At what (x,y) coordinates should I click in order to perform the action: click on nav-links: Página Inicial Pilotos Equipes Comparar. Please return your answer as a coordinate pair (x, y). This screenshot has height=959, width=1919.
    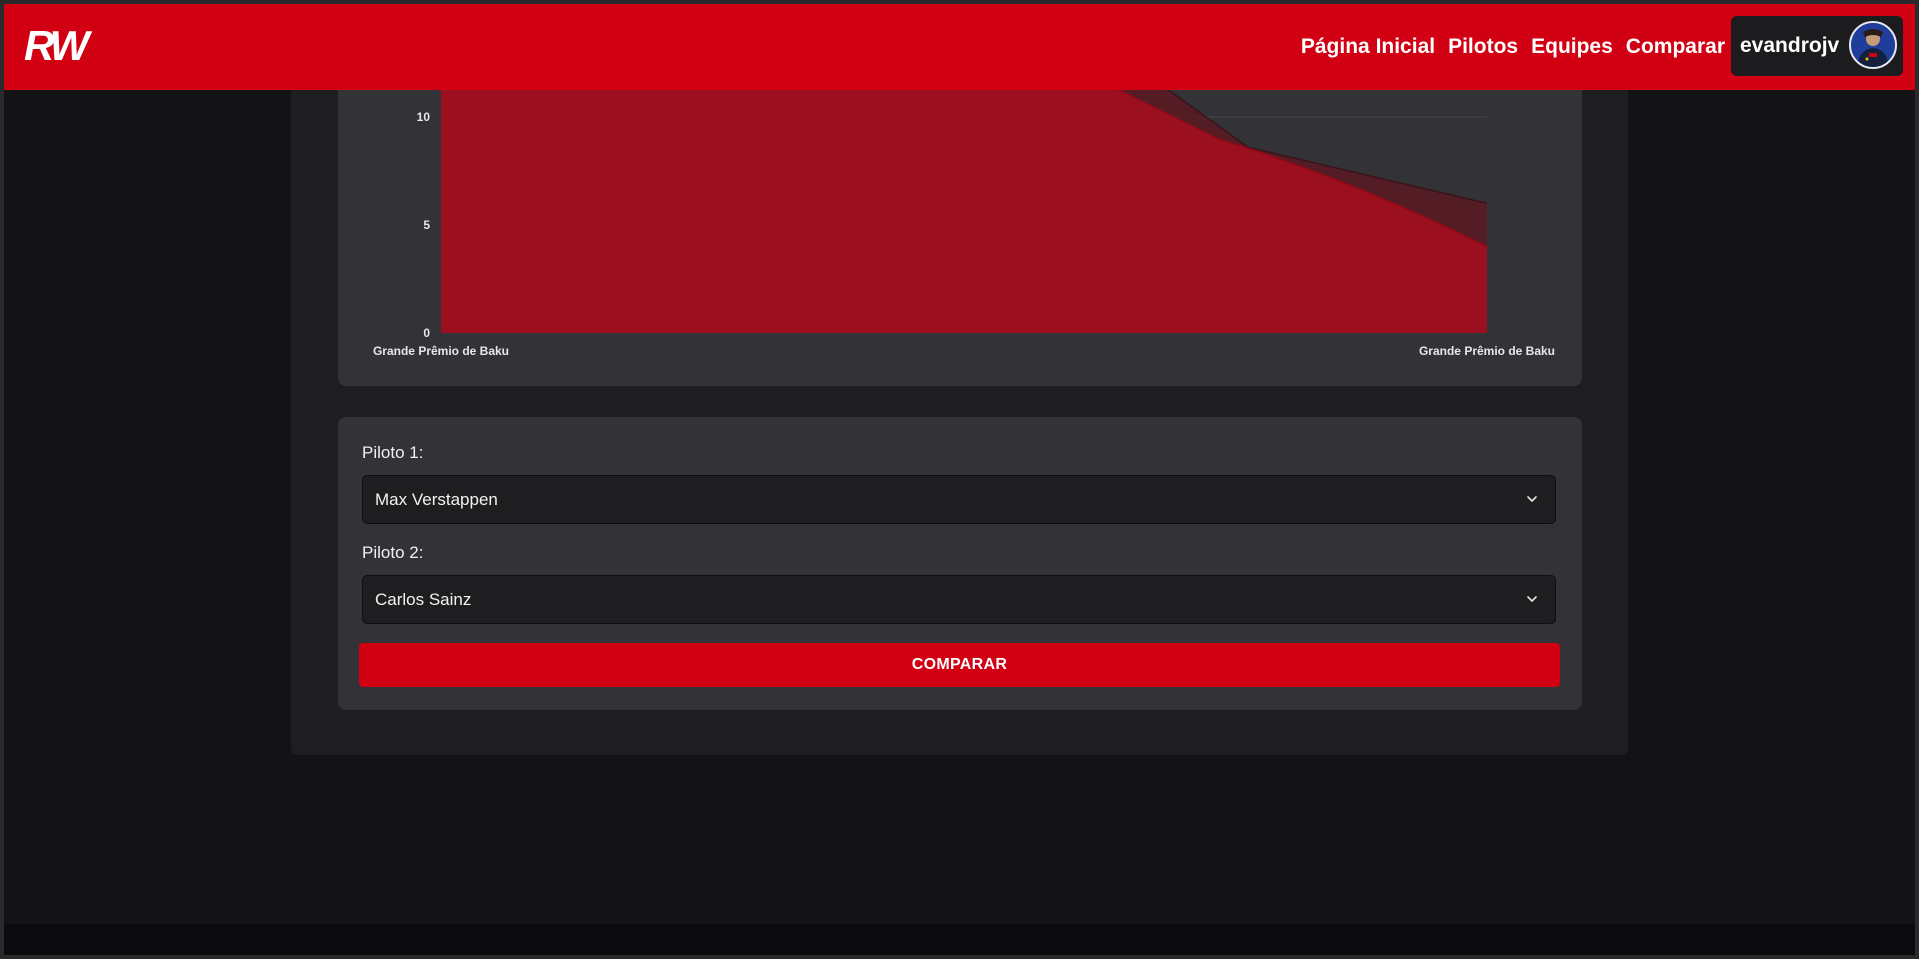
    Looking at the image, I should click on (1513, 47).